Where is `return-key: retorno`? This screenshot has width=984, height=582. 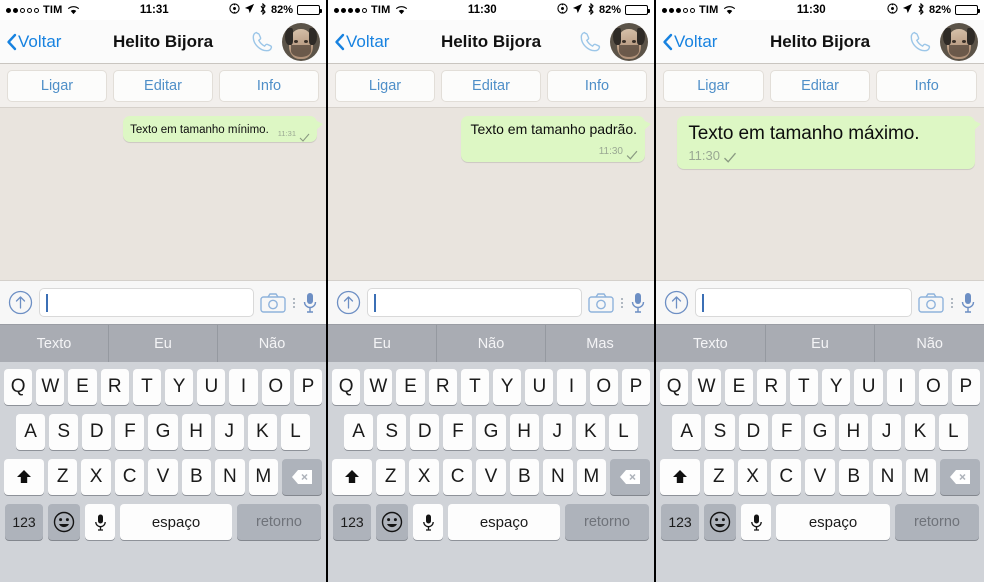 return-key: retorno is located at coordinates (607, 522).